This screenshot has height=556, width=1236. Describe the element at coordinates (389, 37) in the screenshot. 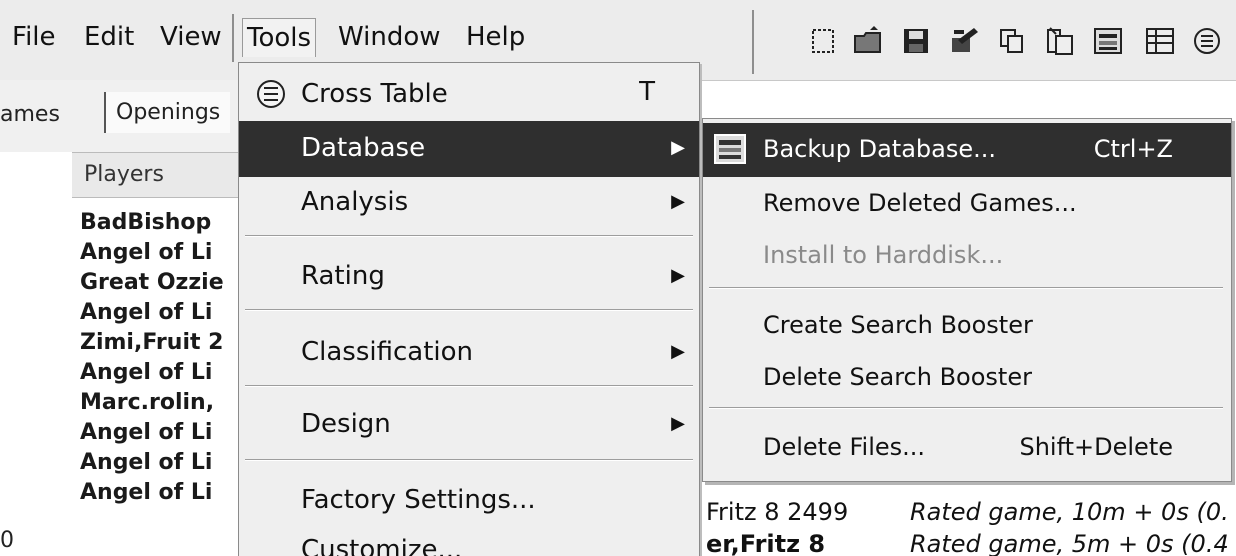

I see `menu-window: Window` at that location.